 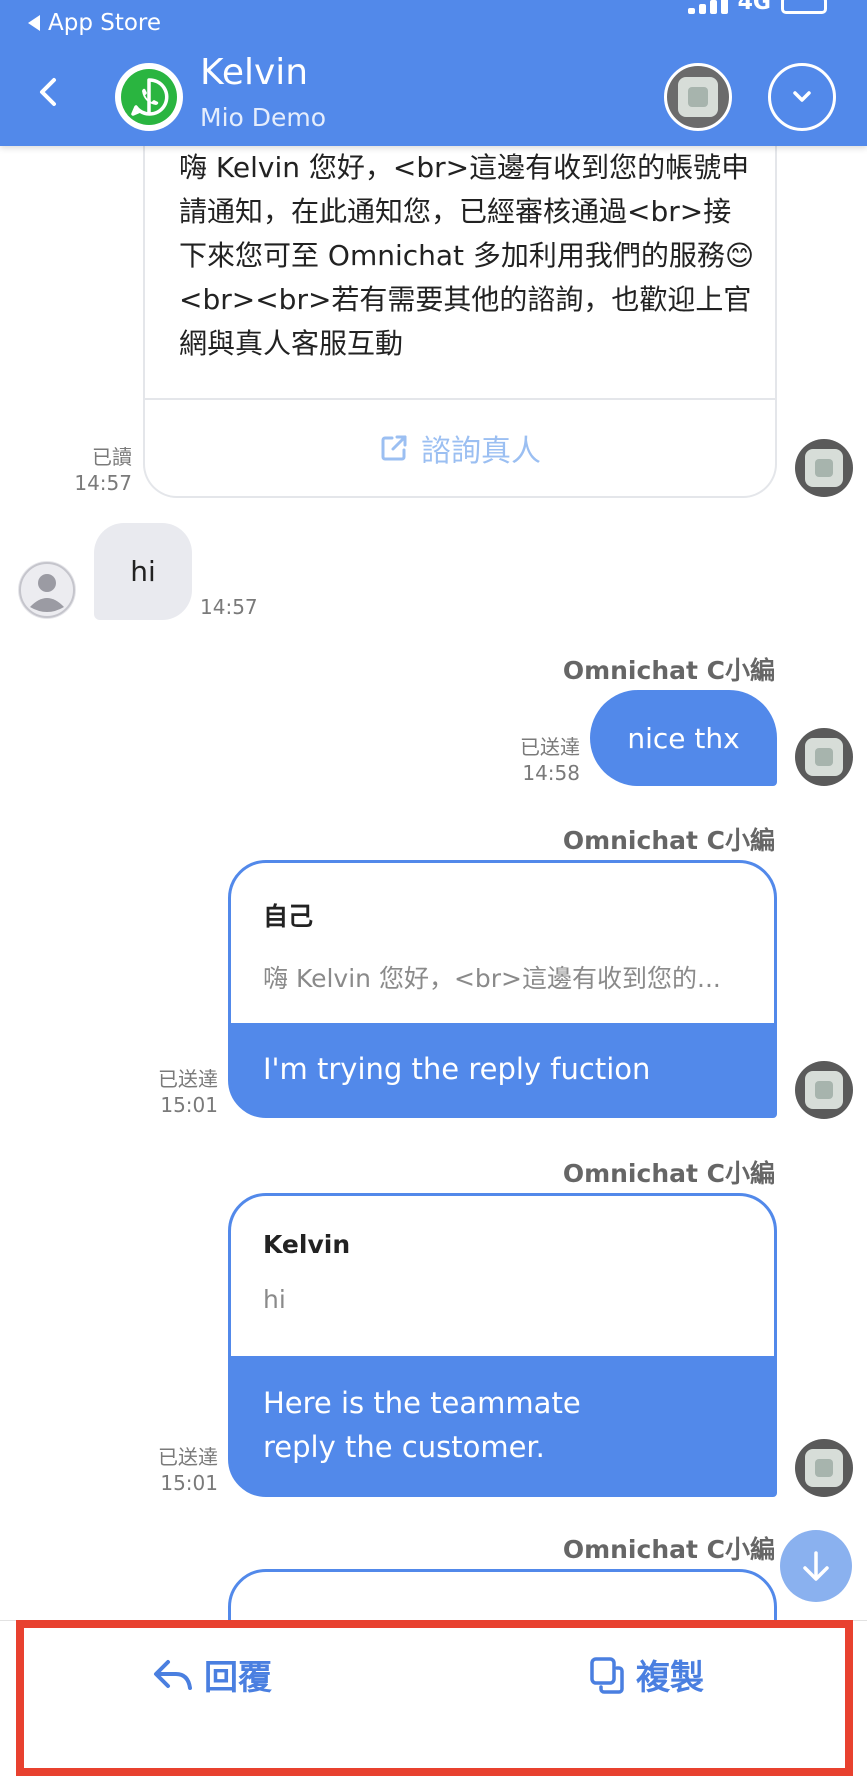 What do you see at coordinates (394, 448) in the screenshot?
I see `external-link-icon` at bounding box center [394, 448].